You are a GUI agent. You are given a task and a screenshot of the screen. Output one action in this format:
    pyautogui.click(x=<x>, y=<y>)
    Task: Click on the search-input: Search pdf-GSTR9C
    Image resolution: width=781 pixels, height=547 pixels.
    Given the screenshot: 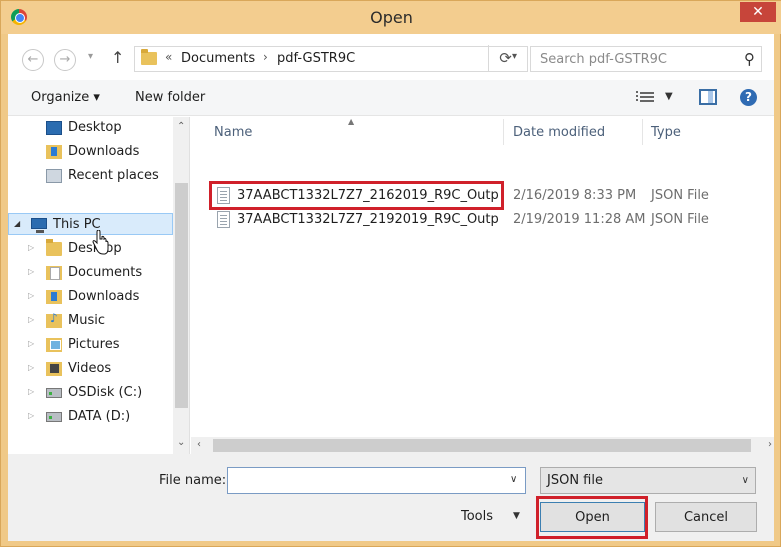 What is the action you would take?
    pyautogui.click(x=603, y=59)
    